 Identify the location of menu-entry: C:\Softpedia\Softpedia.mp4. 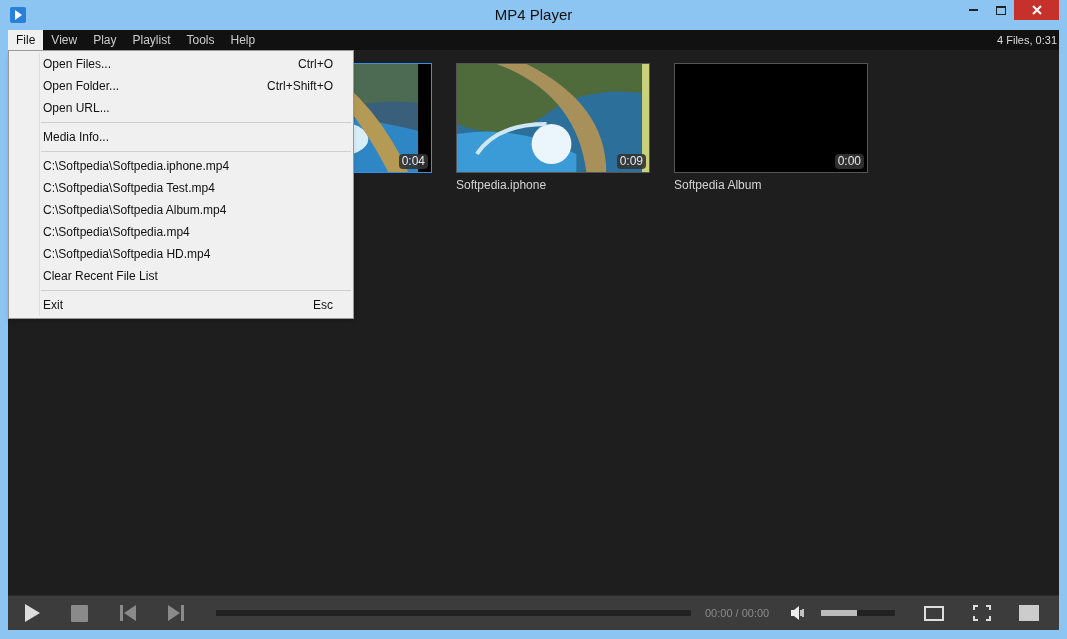
(181, 232).